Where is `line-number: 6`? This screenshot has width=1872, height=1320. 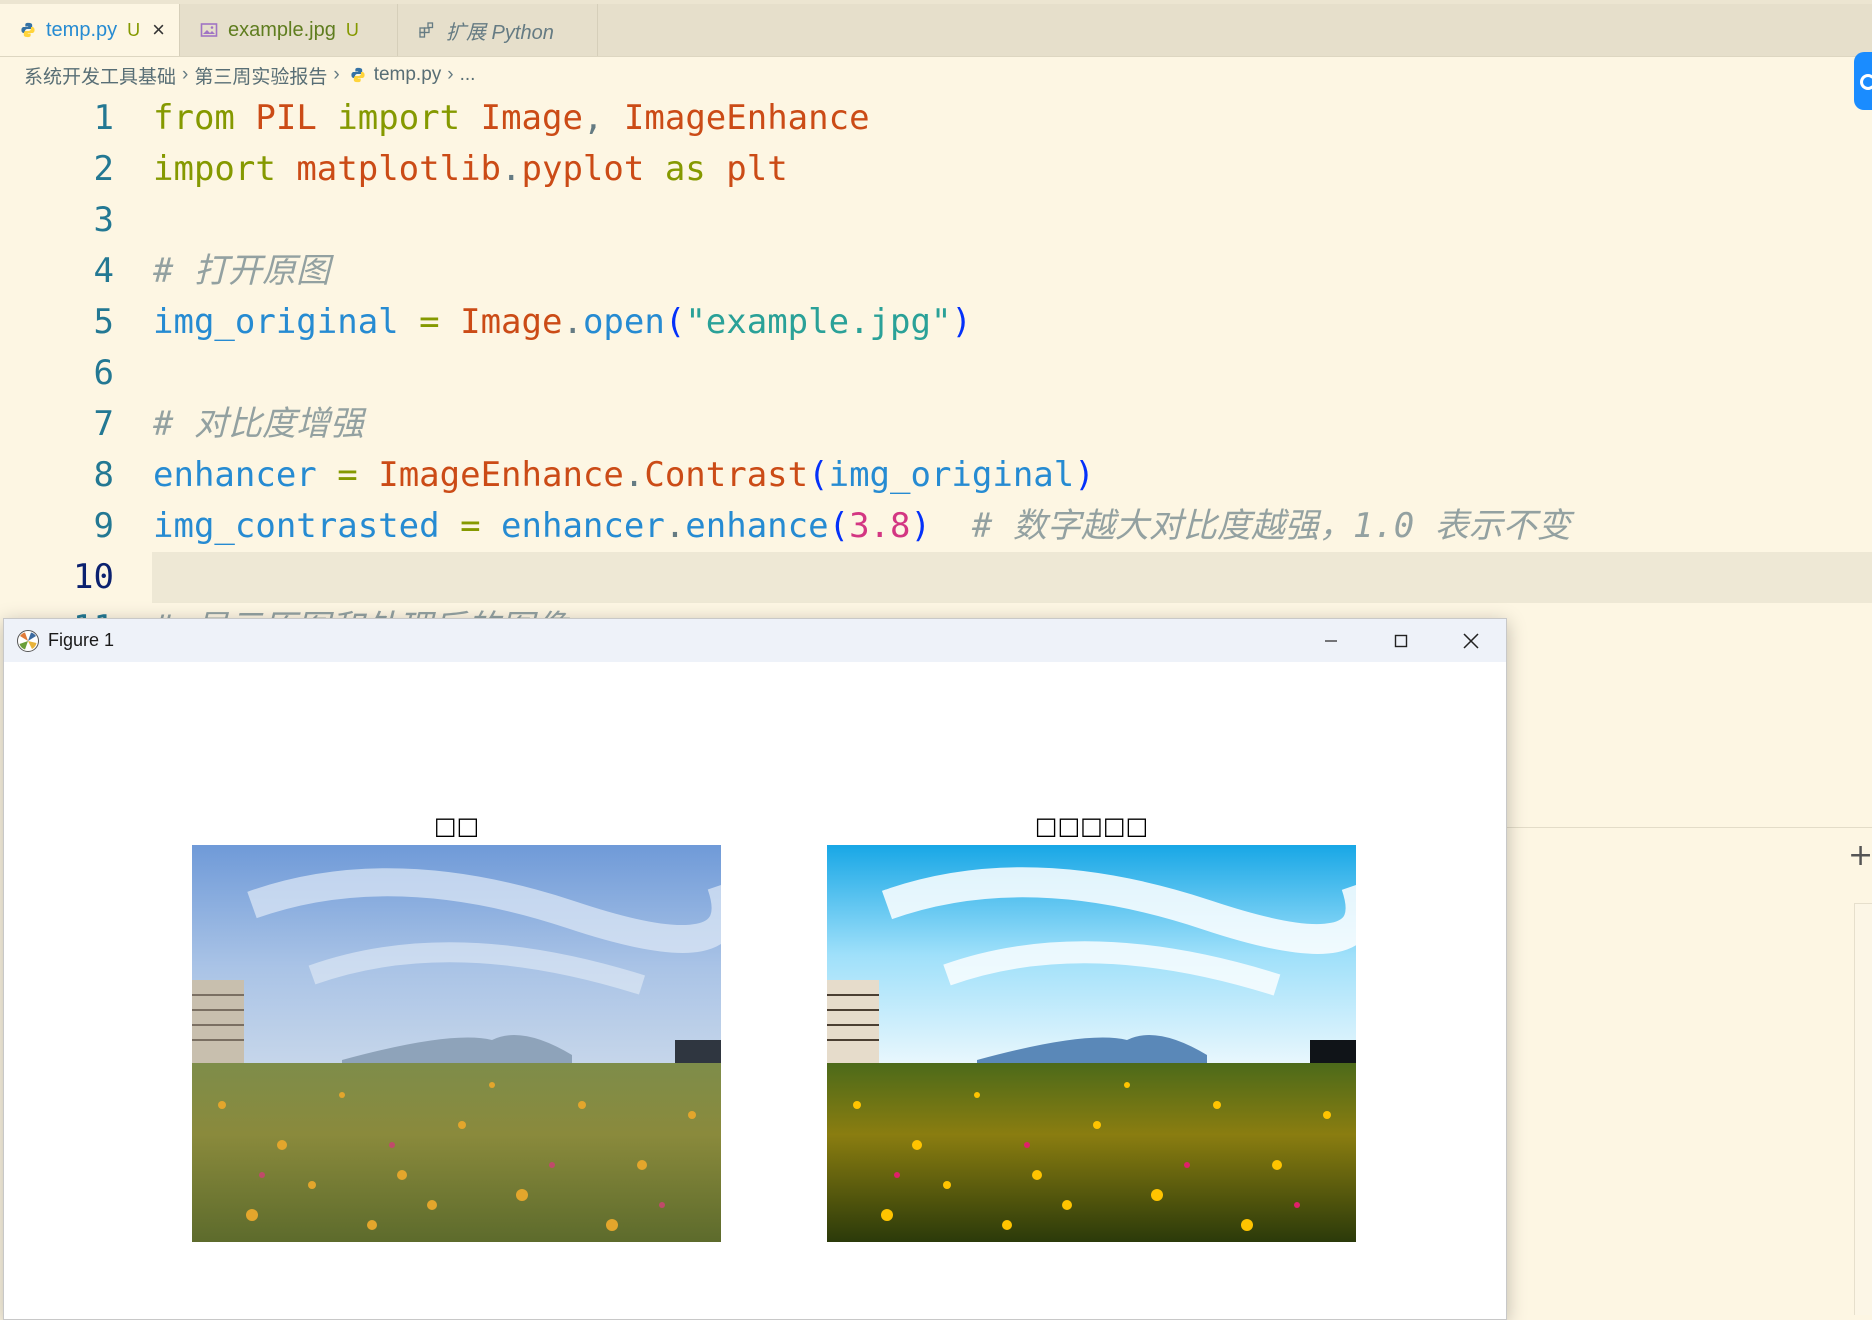
line-number: 6 is located at coordinates (103, 373).